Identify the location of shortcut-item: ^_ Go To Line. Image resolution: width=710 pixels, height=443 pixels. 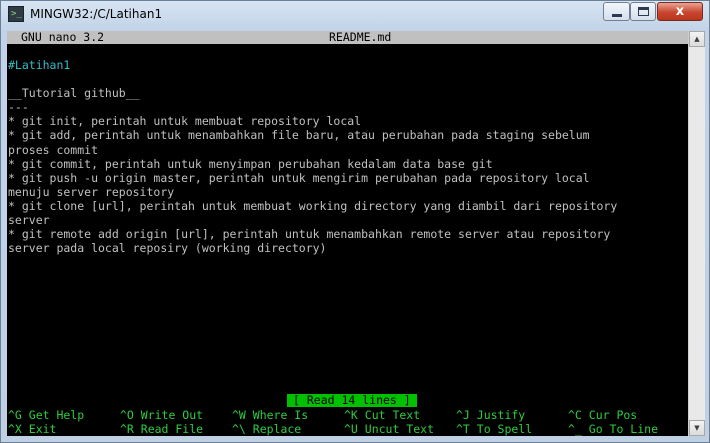
(613, 429).